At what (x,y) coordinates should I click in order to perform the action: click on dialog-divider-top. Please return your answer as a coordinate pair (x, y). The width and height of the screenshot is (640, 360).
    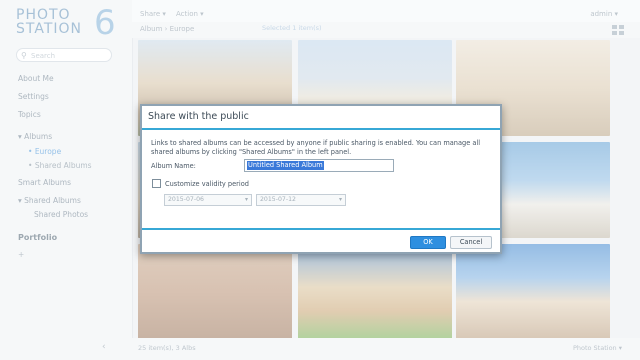
    Looking at the image, I should click on (321, 129).